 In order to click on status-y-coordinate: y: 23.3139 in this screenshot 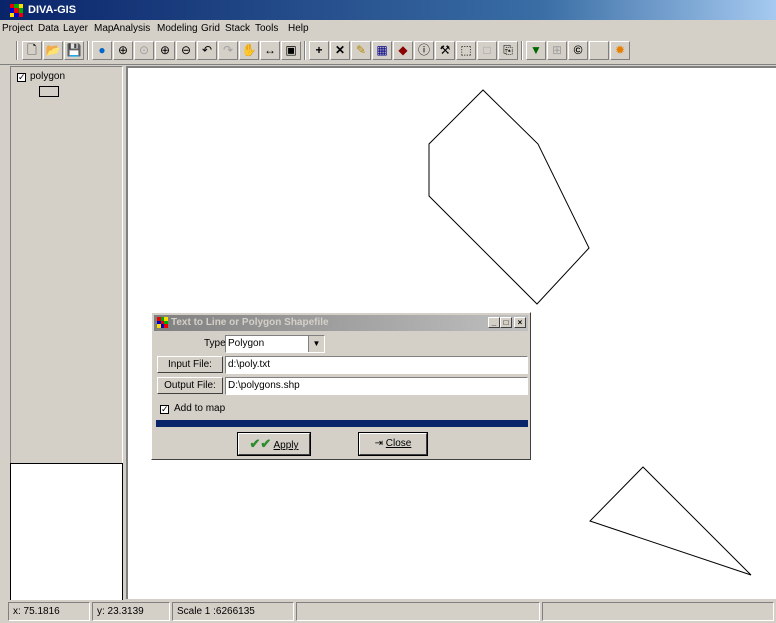, I will do `click(131, 611)`.